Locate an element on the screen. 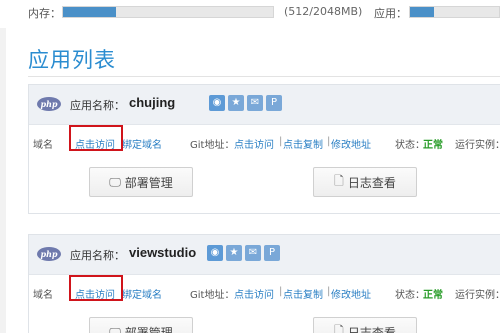 The height and width of the screenshot is (333, 500). app-card-header: php 应用名称： viewstudio ◉ ★ ✉ P is located at coordinates (264, 255).